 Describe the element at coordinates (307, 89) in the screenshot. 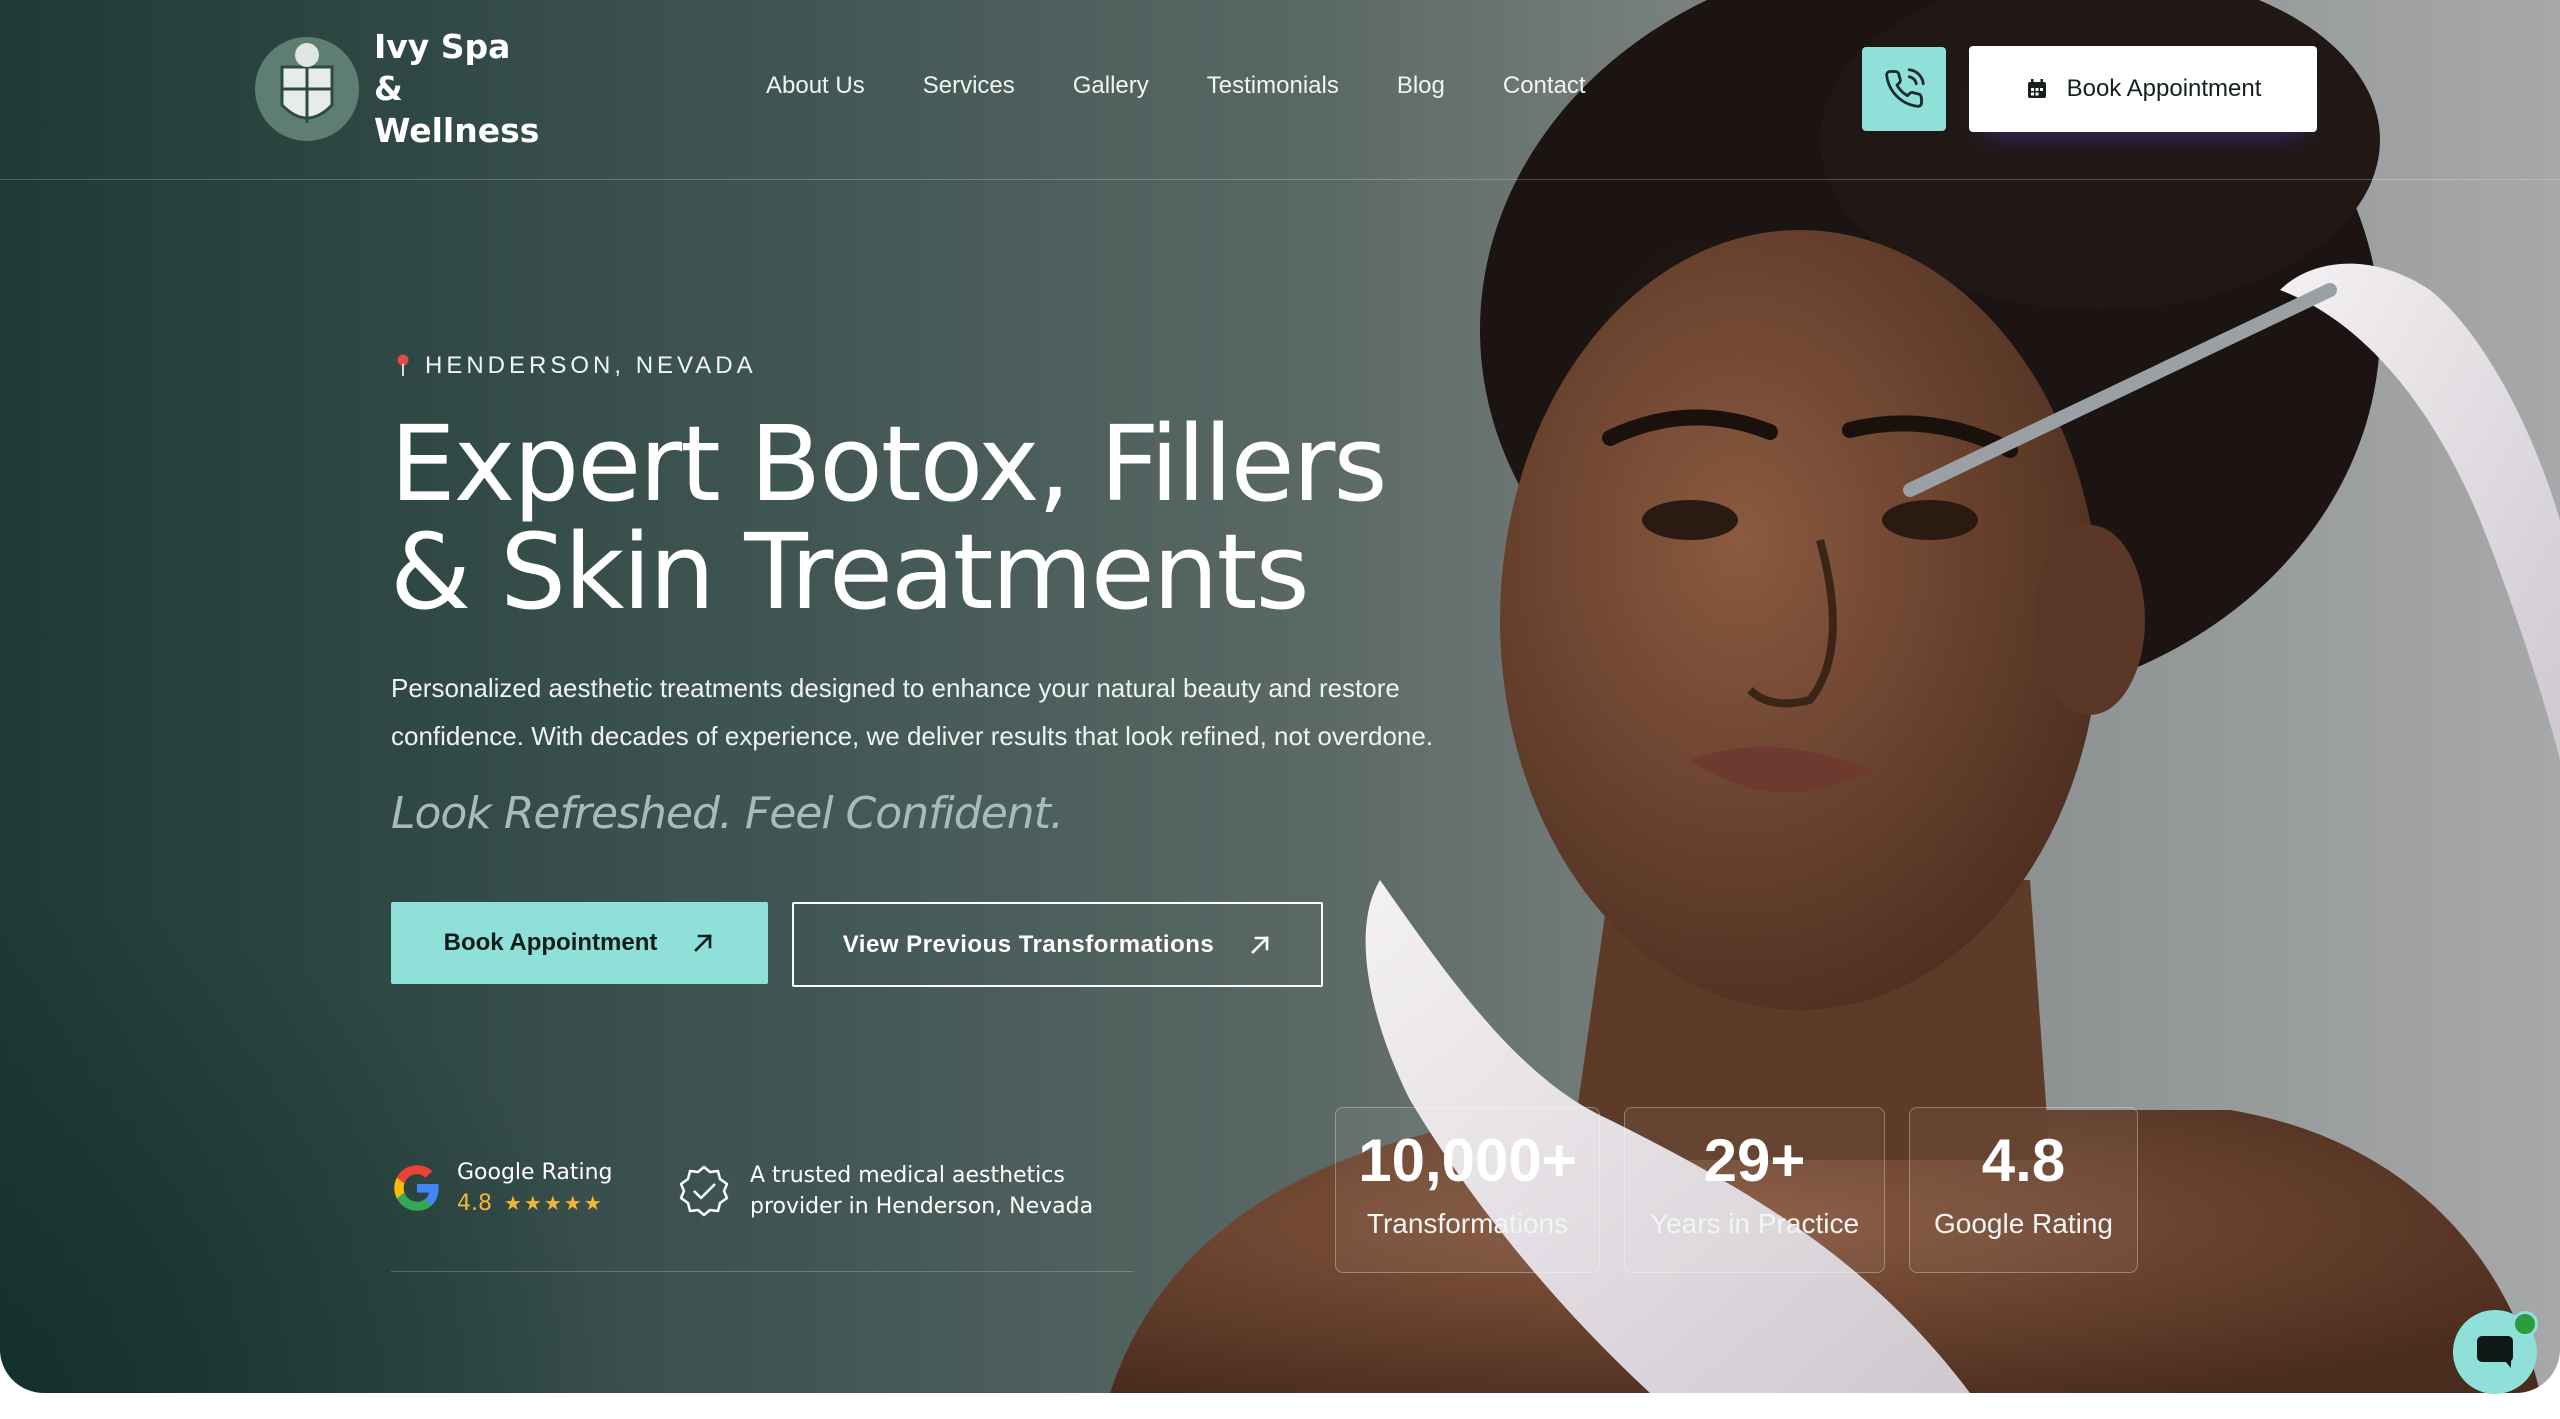

I see `crest-icon` at that location.